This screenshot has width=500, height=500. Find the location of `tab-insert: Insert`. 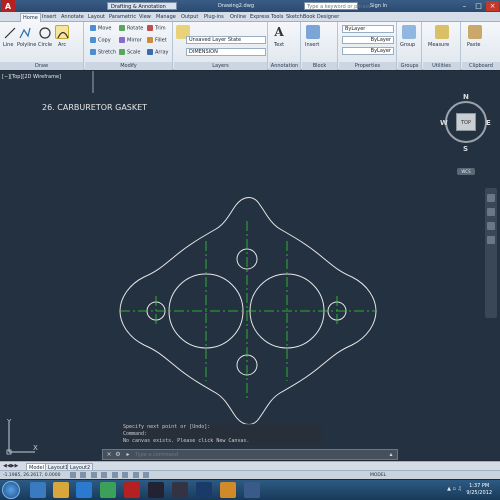

tab-insert: Insert is located at coordinates (49, 17).